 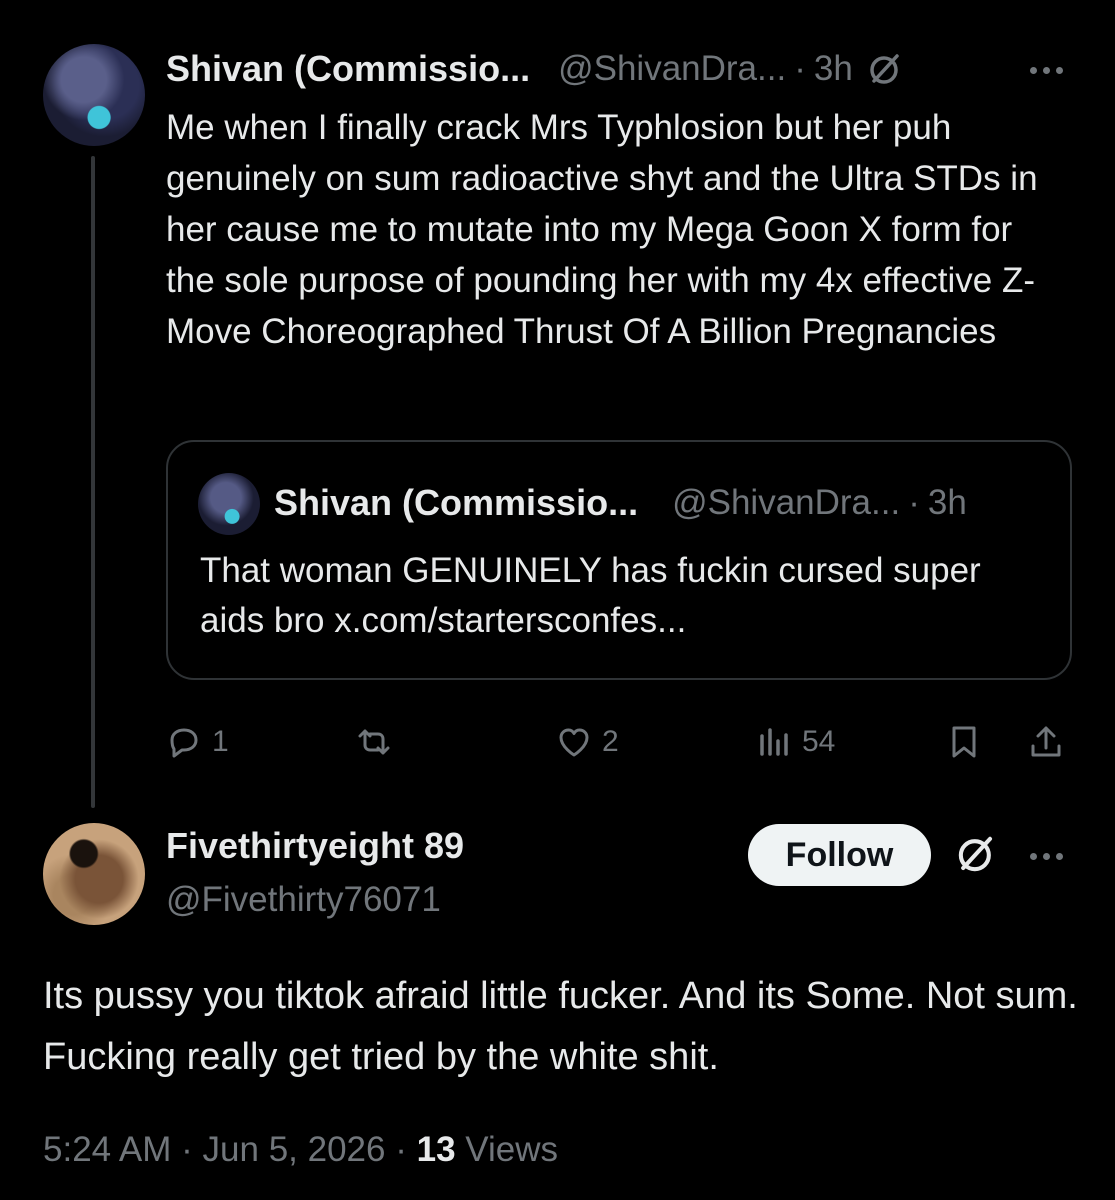 I want to click on heart-icon, so click(x=574, y=742).